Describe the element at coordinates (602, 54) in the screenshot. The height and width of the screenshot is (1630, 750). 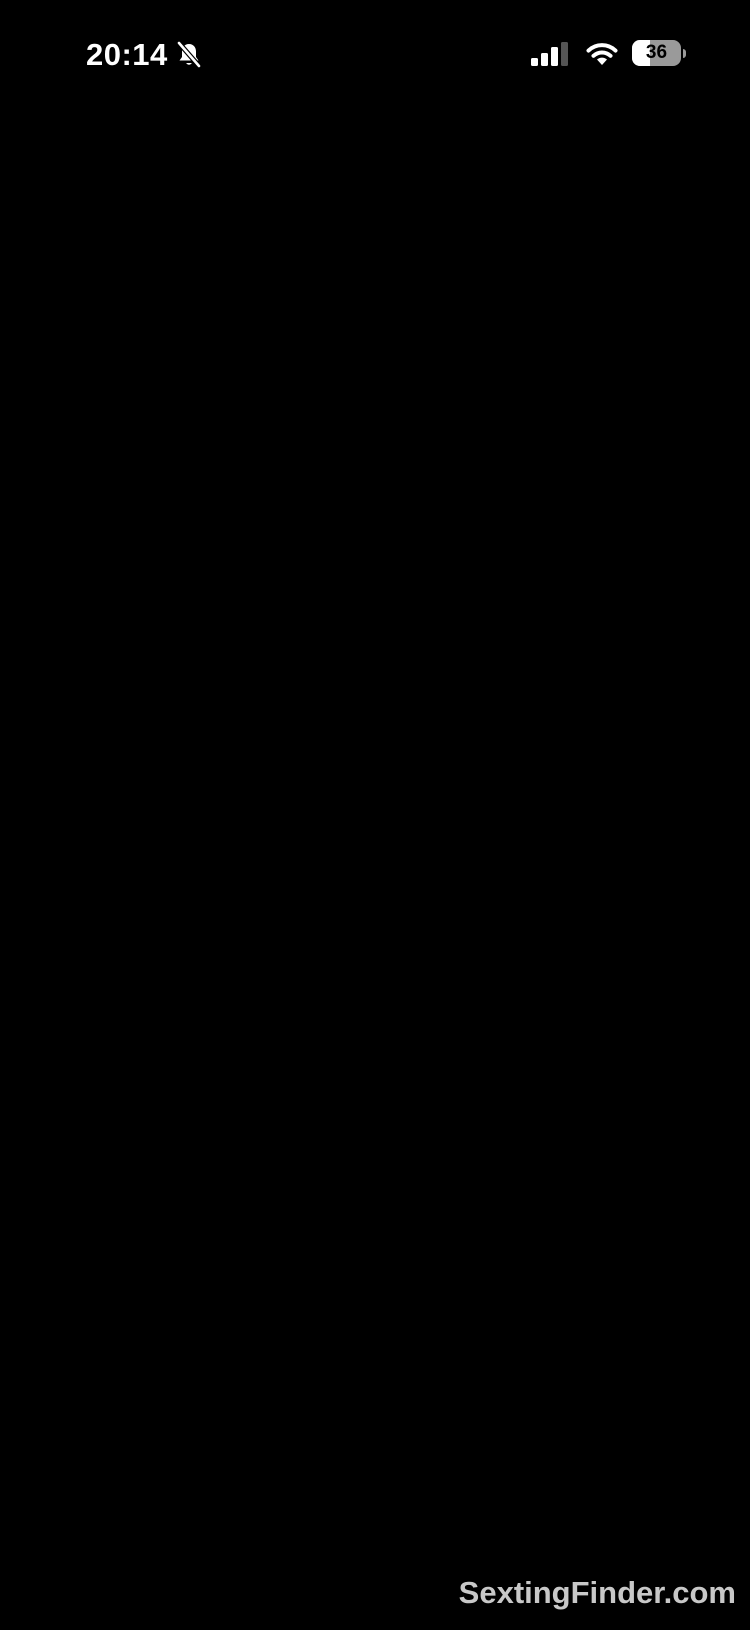
I see `wifi-icon` at that location.